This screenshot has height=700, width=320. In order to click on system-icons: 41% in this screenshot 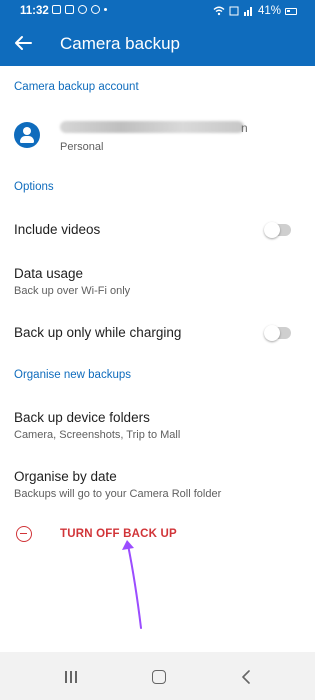, I will do `click(255, 11)`.